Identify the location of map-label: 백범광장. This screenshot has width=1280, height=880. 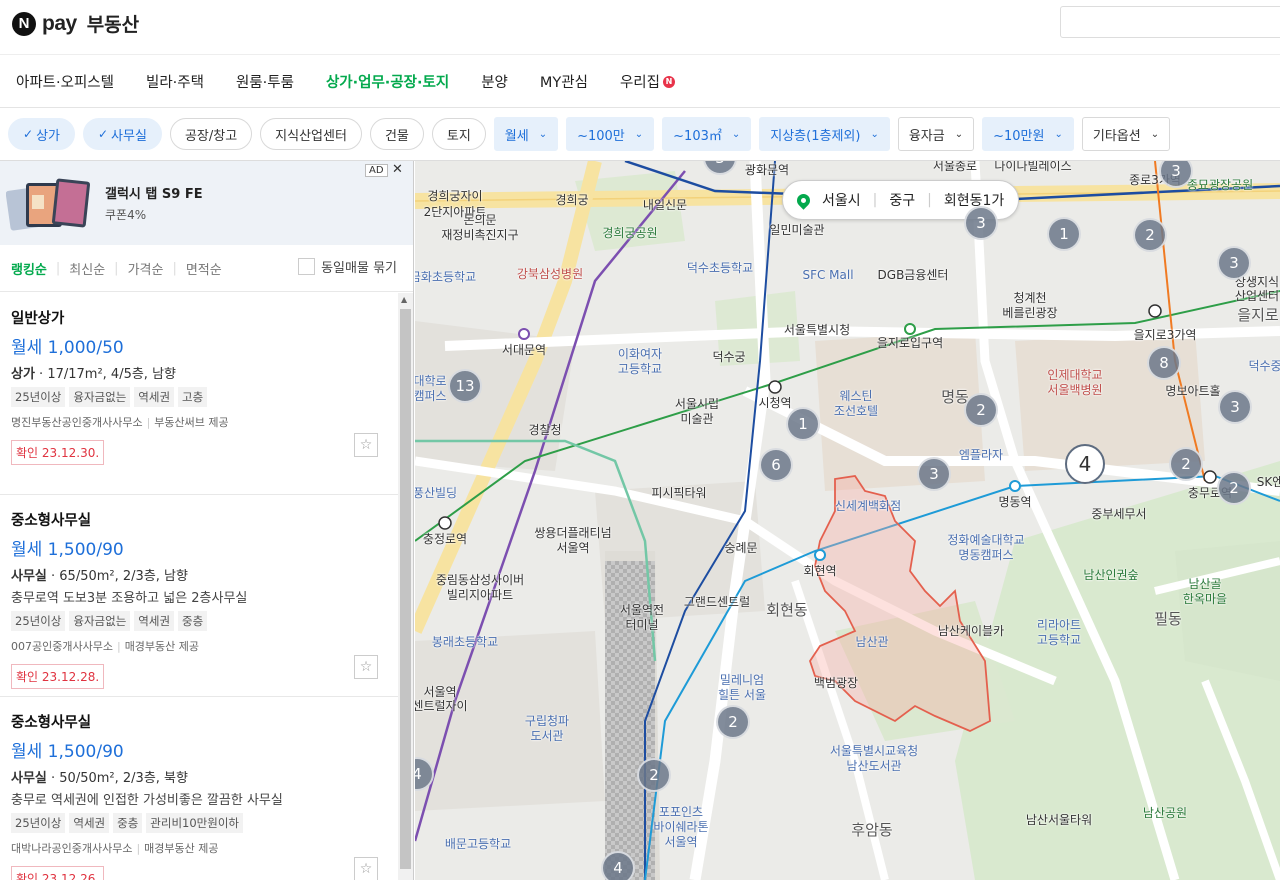
(836, 683).